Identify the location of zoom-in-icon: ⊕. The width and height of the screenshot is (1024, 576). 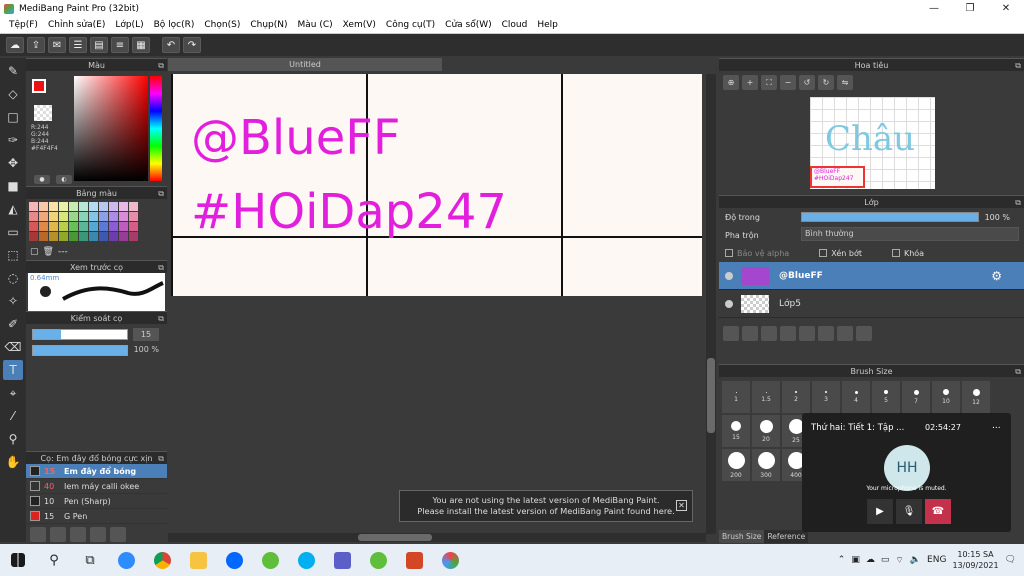
(731, 82).